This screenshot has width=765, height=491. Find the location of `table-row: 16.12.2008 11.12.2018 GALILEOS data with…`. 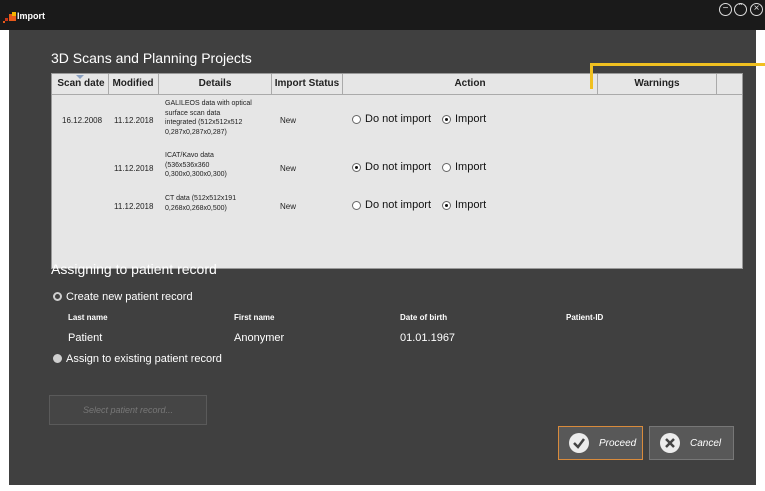

table-row: 16.12.2008 11.12.2018 GALILEOS data with… is located at coordinates (397, 122).